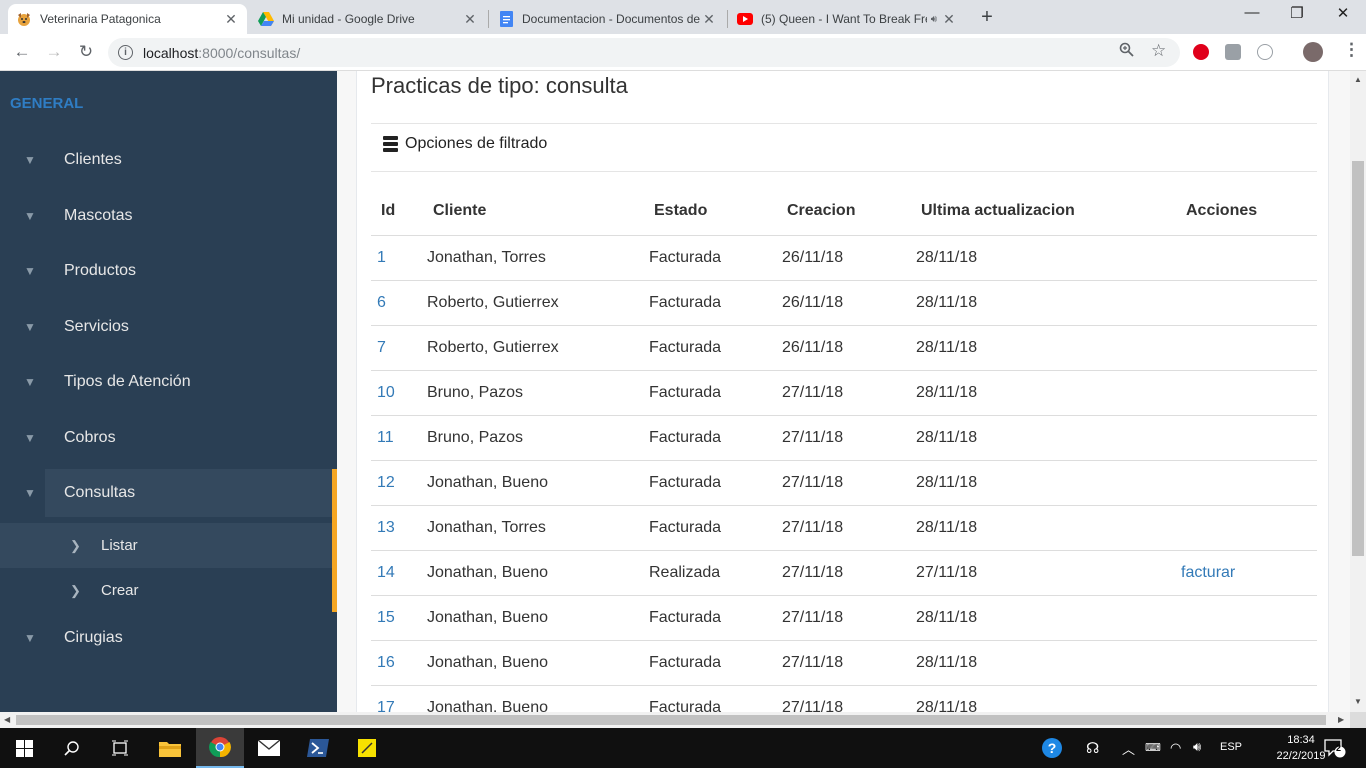 This screenshot has width=1366, height=768. What do you see at coordinates (127, 19) in the screenshot?
I see `tab-veterinaria: Veterinaria Patagonica ✕` at bounding box center [127, 19].